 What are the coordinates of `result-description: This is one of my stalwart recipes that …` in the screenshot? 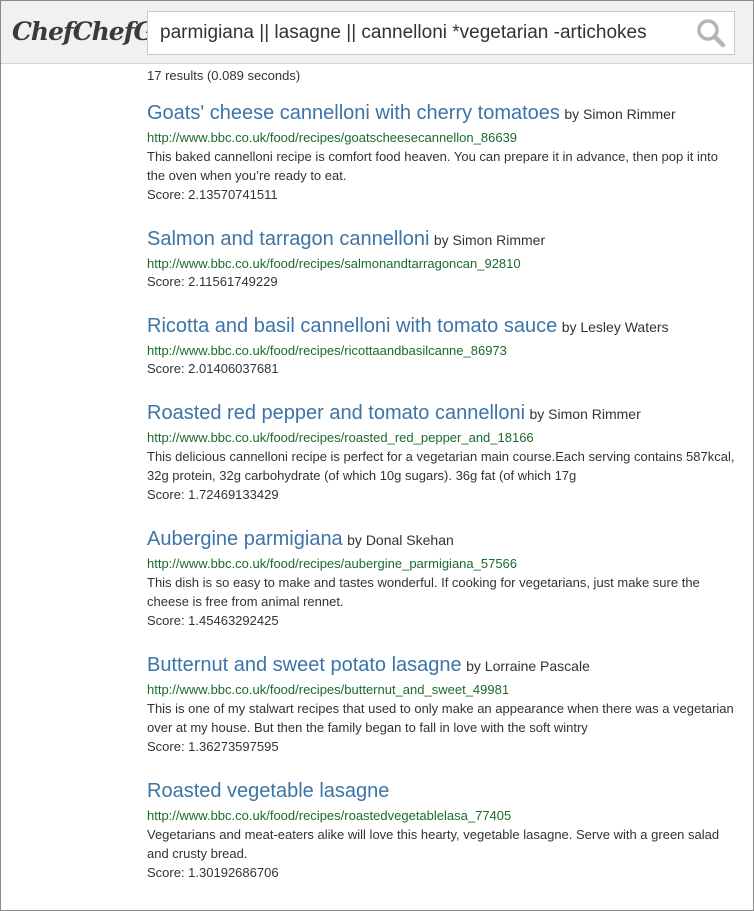 It's located at (440, 718).